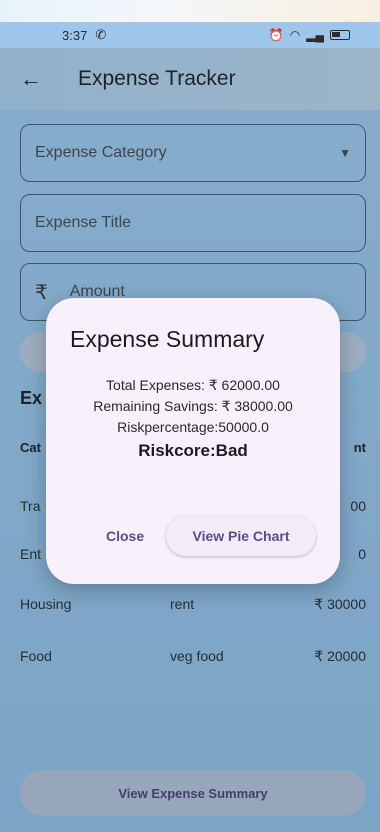 Image resolution: width=380 pixels, height=832 pixels. I want to click on wifi-icon: ◠, so click(295, 35).